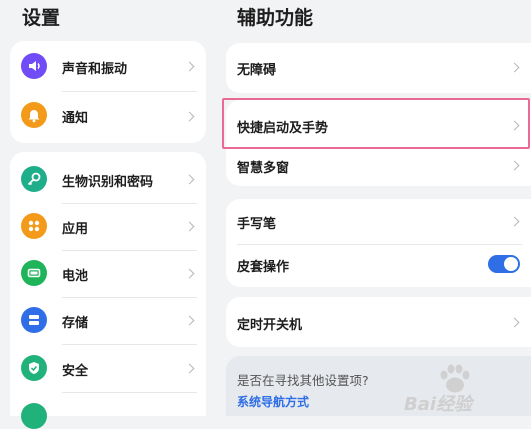 This screenshot has width=531, height=429. Describe the element at coordinates (34, 273) in the screenshot. I see `battery-icon` at that location.